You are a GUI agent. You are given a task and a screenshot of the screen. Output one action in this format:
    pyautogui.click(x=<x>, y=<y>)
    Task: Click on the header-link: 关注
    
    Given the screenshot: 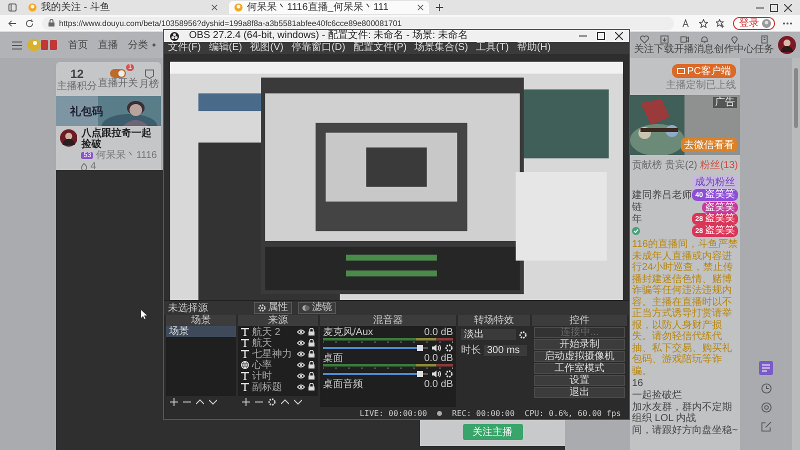 What is the action you would take?
    pyautogui.click(x=644, y=45)
    